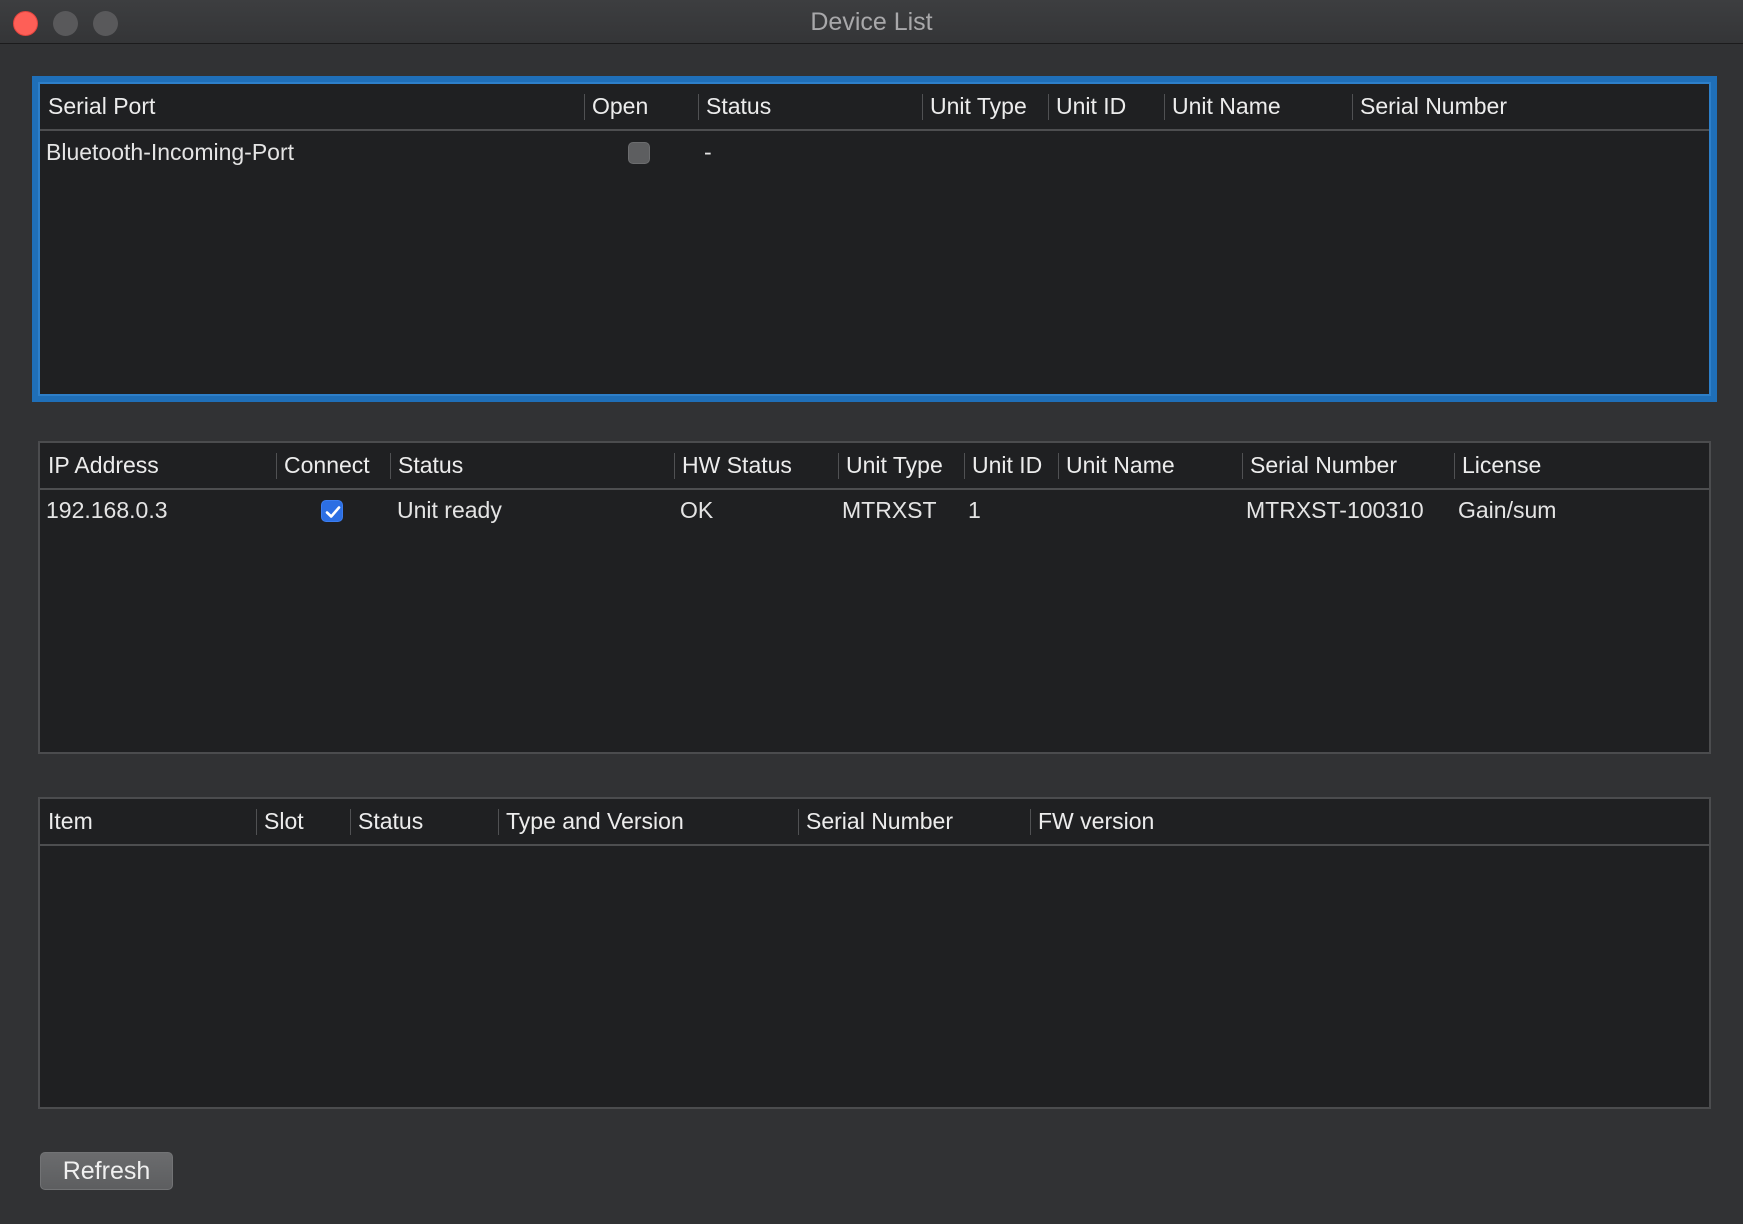  Describe the element at coordinates (756, 465) in the screenshot. I see `column-header-hw-status: HW Status` at that location.